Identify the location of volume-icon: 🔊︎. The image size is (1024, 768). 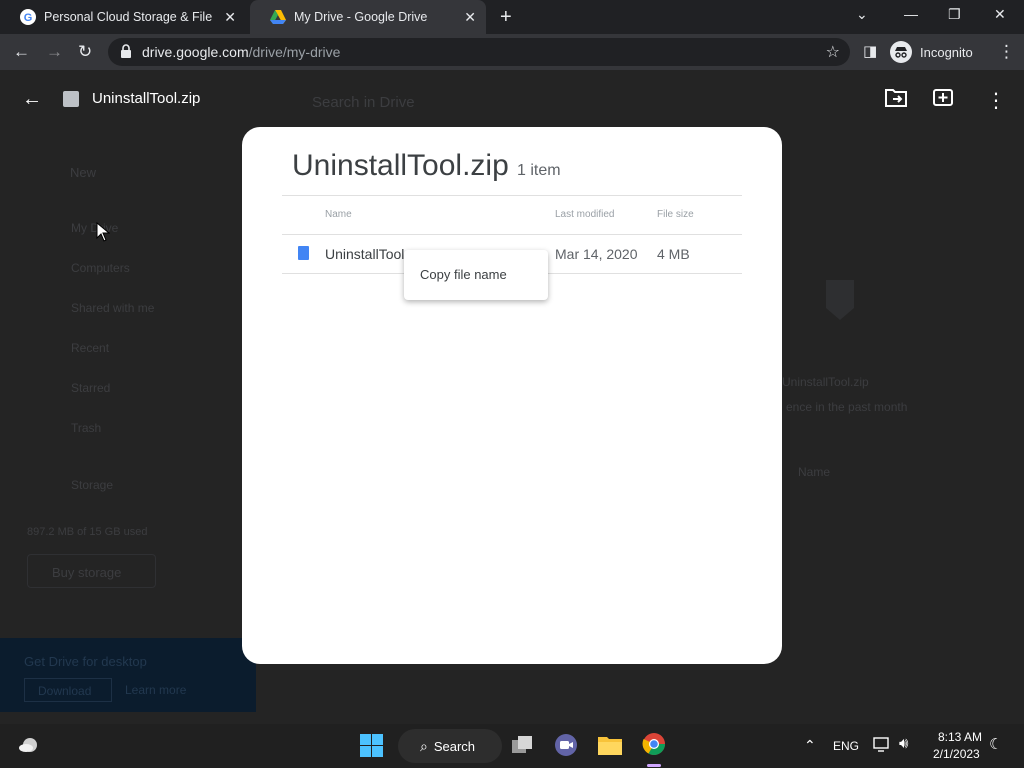
(903, 743).